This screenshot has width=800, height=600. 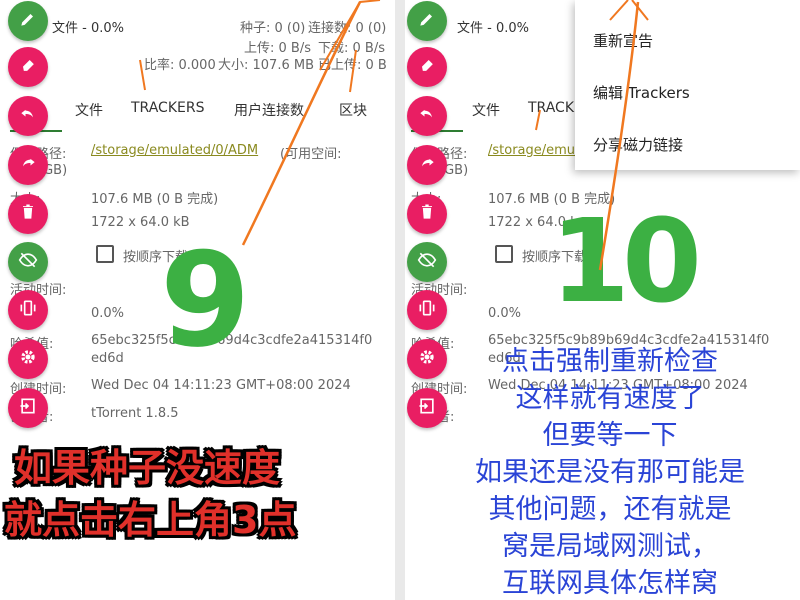 What do you see at coordinates (353, 71) in the screenshot?
I see `arrow-left-tick` at bounding box center [353, 71].